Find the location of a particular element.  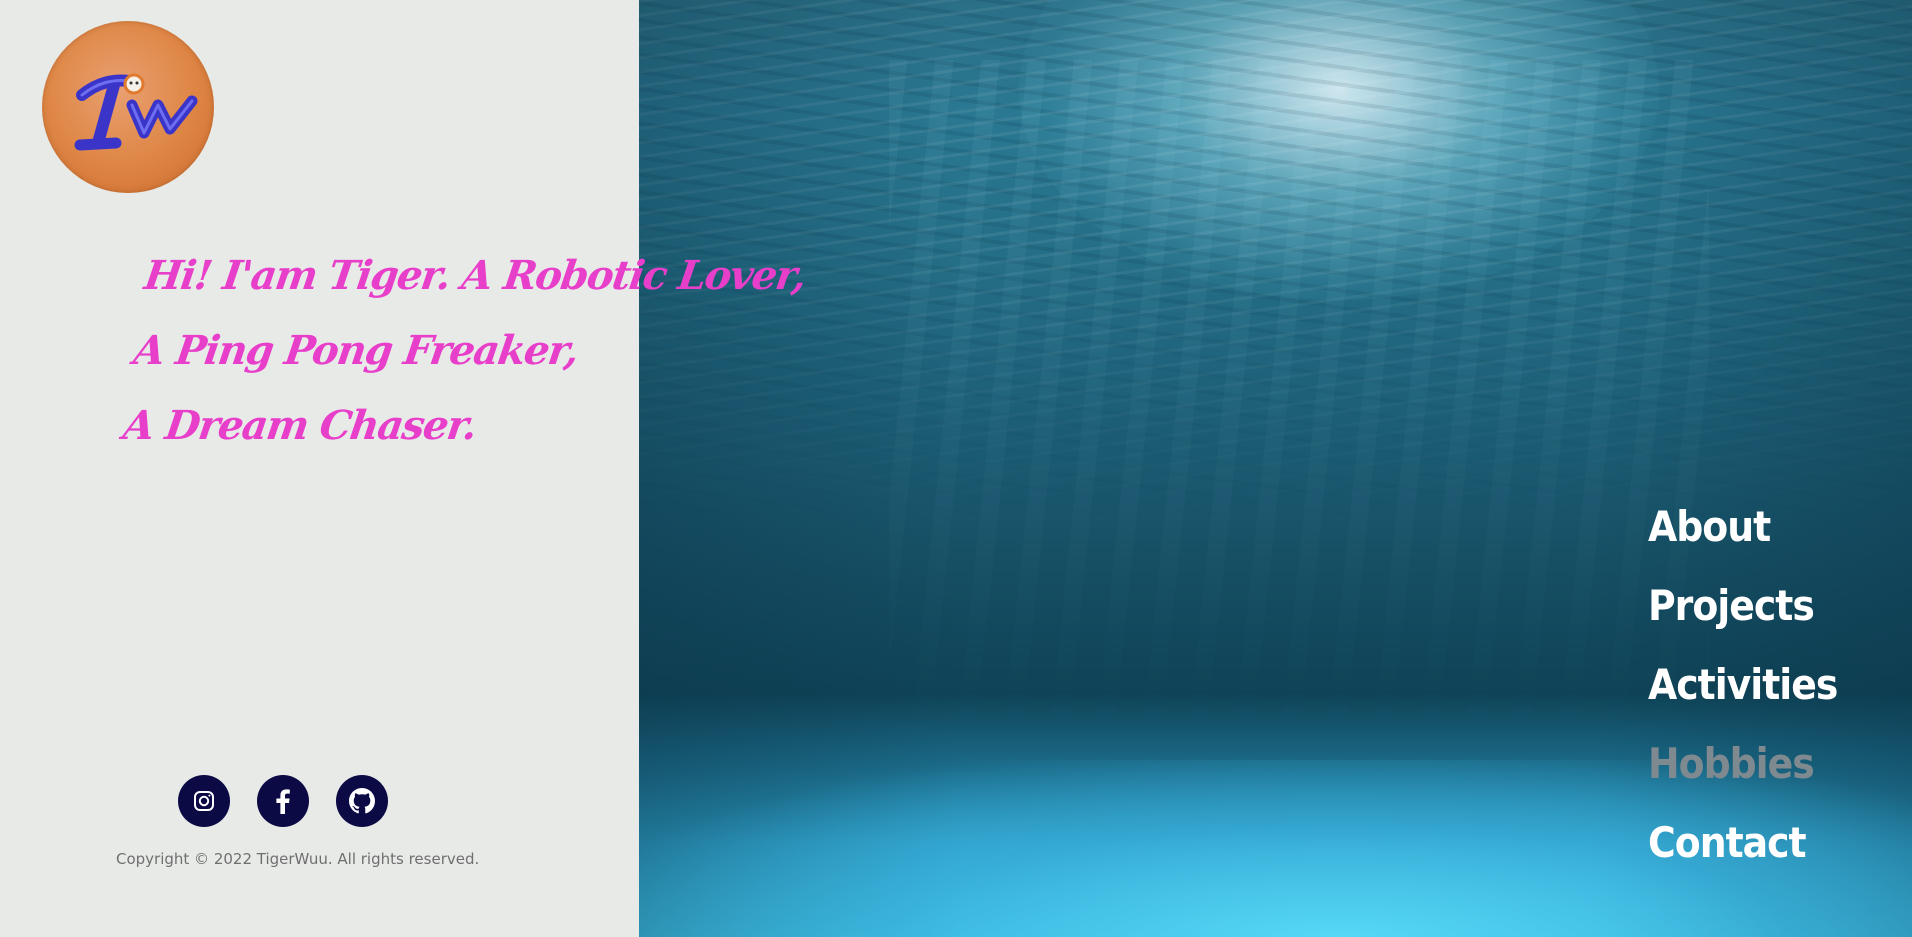

nav-item-hobbies: Hobbies is located at coordinates (1742, 763).